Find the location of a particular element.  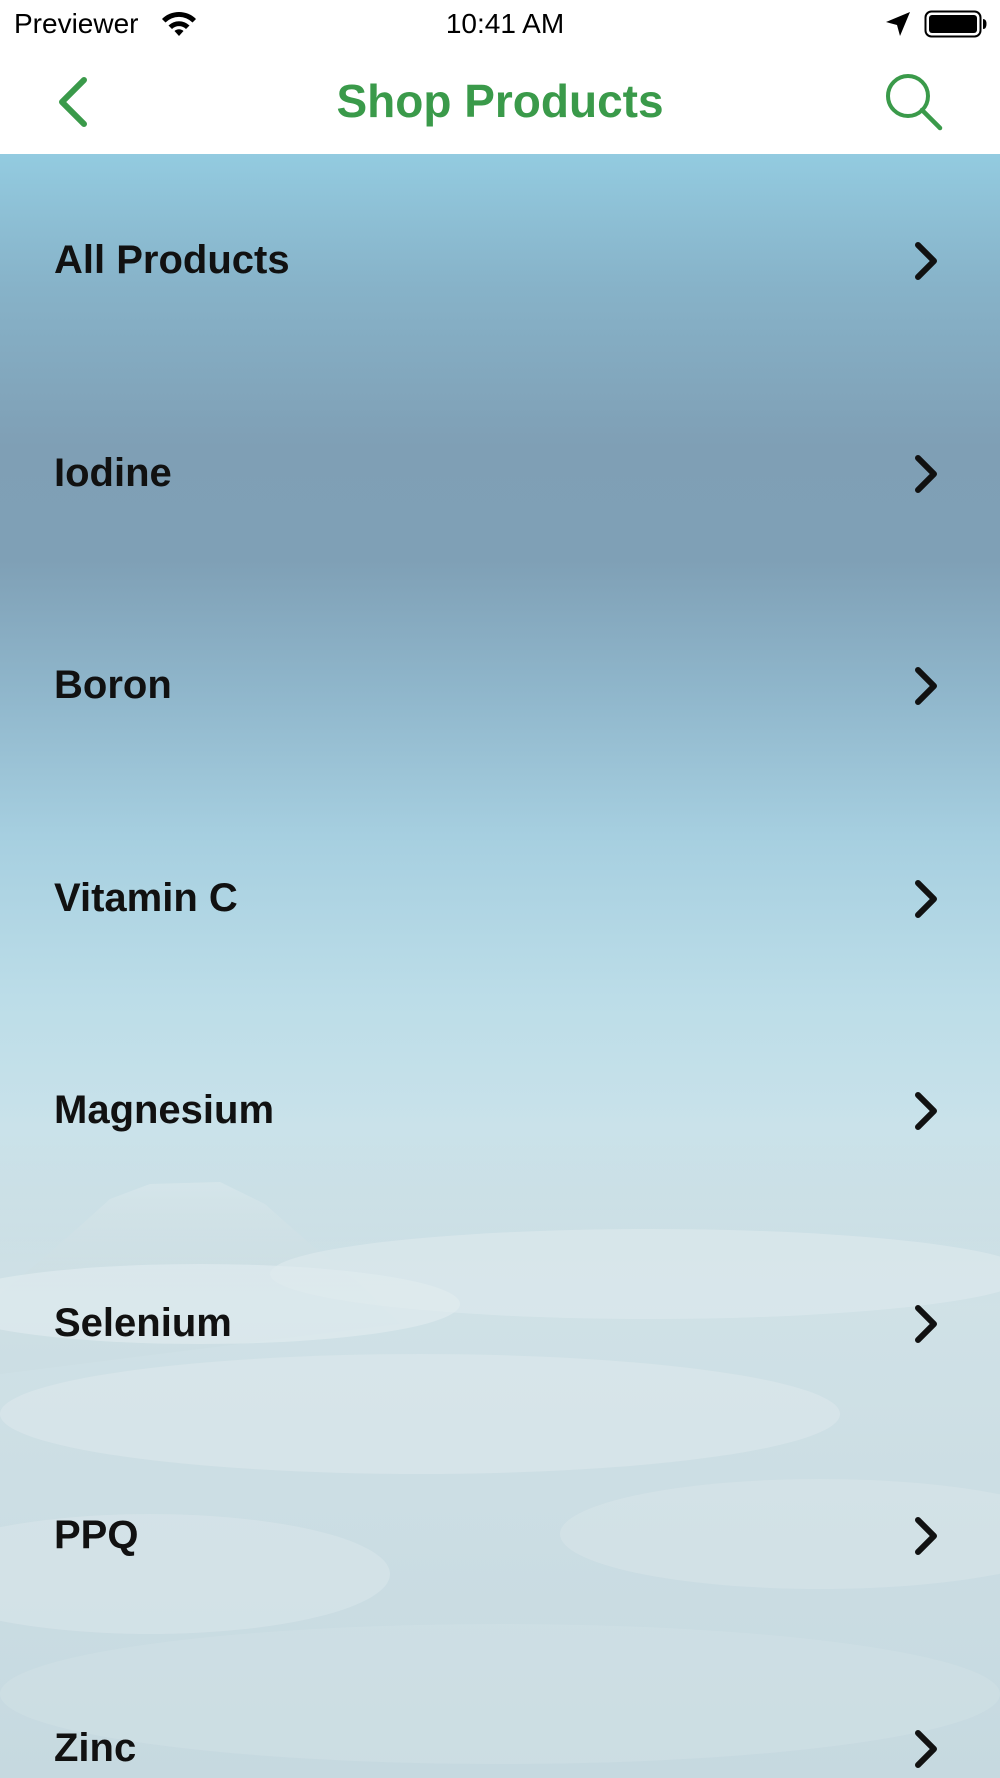

list-item-label: Zinc is located at coordinates (95, 1747).